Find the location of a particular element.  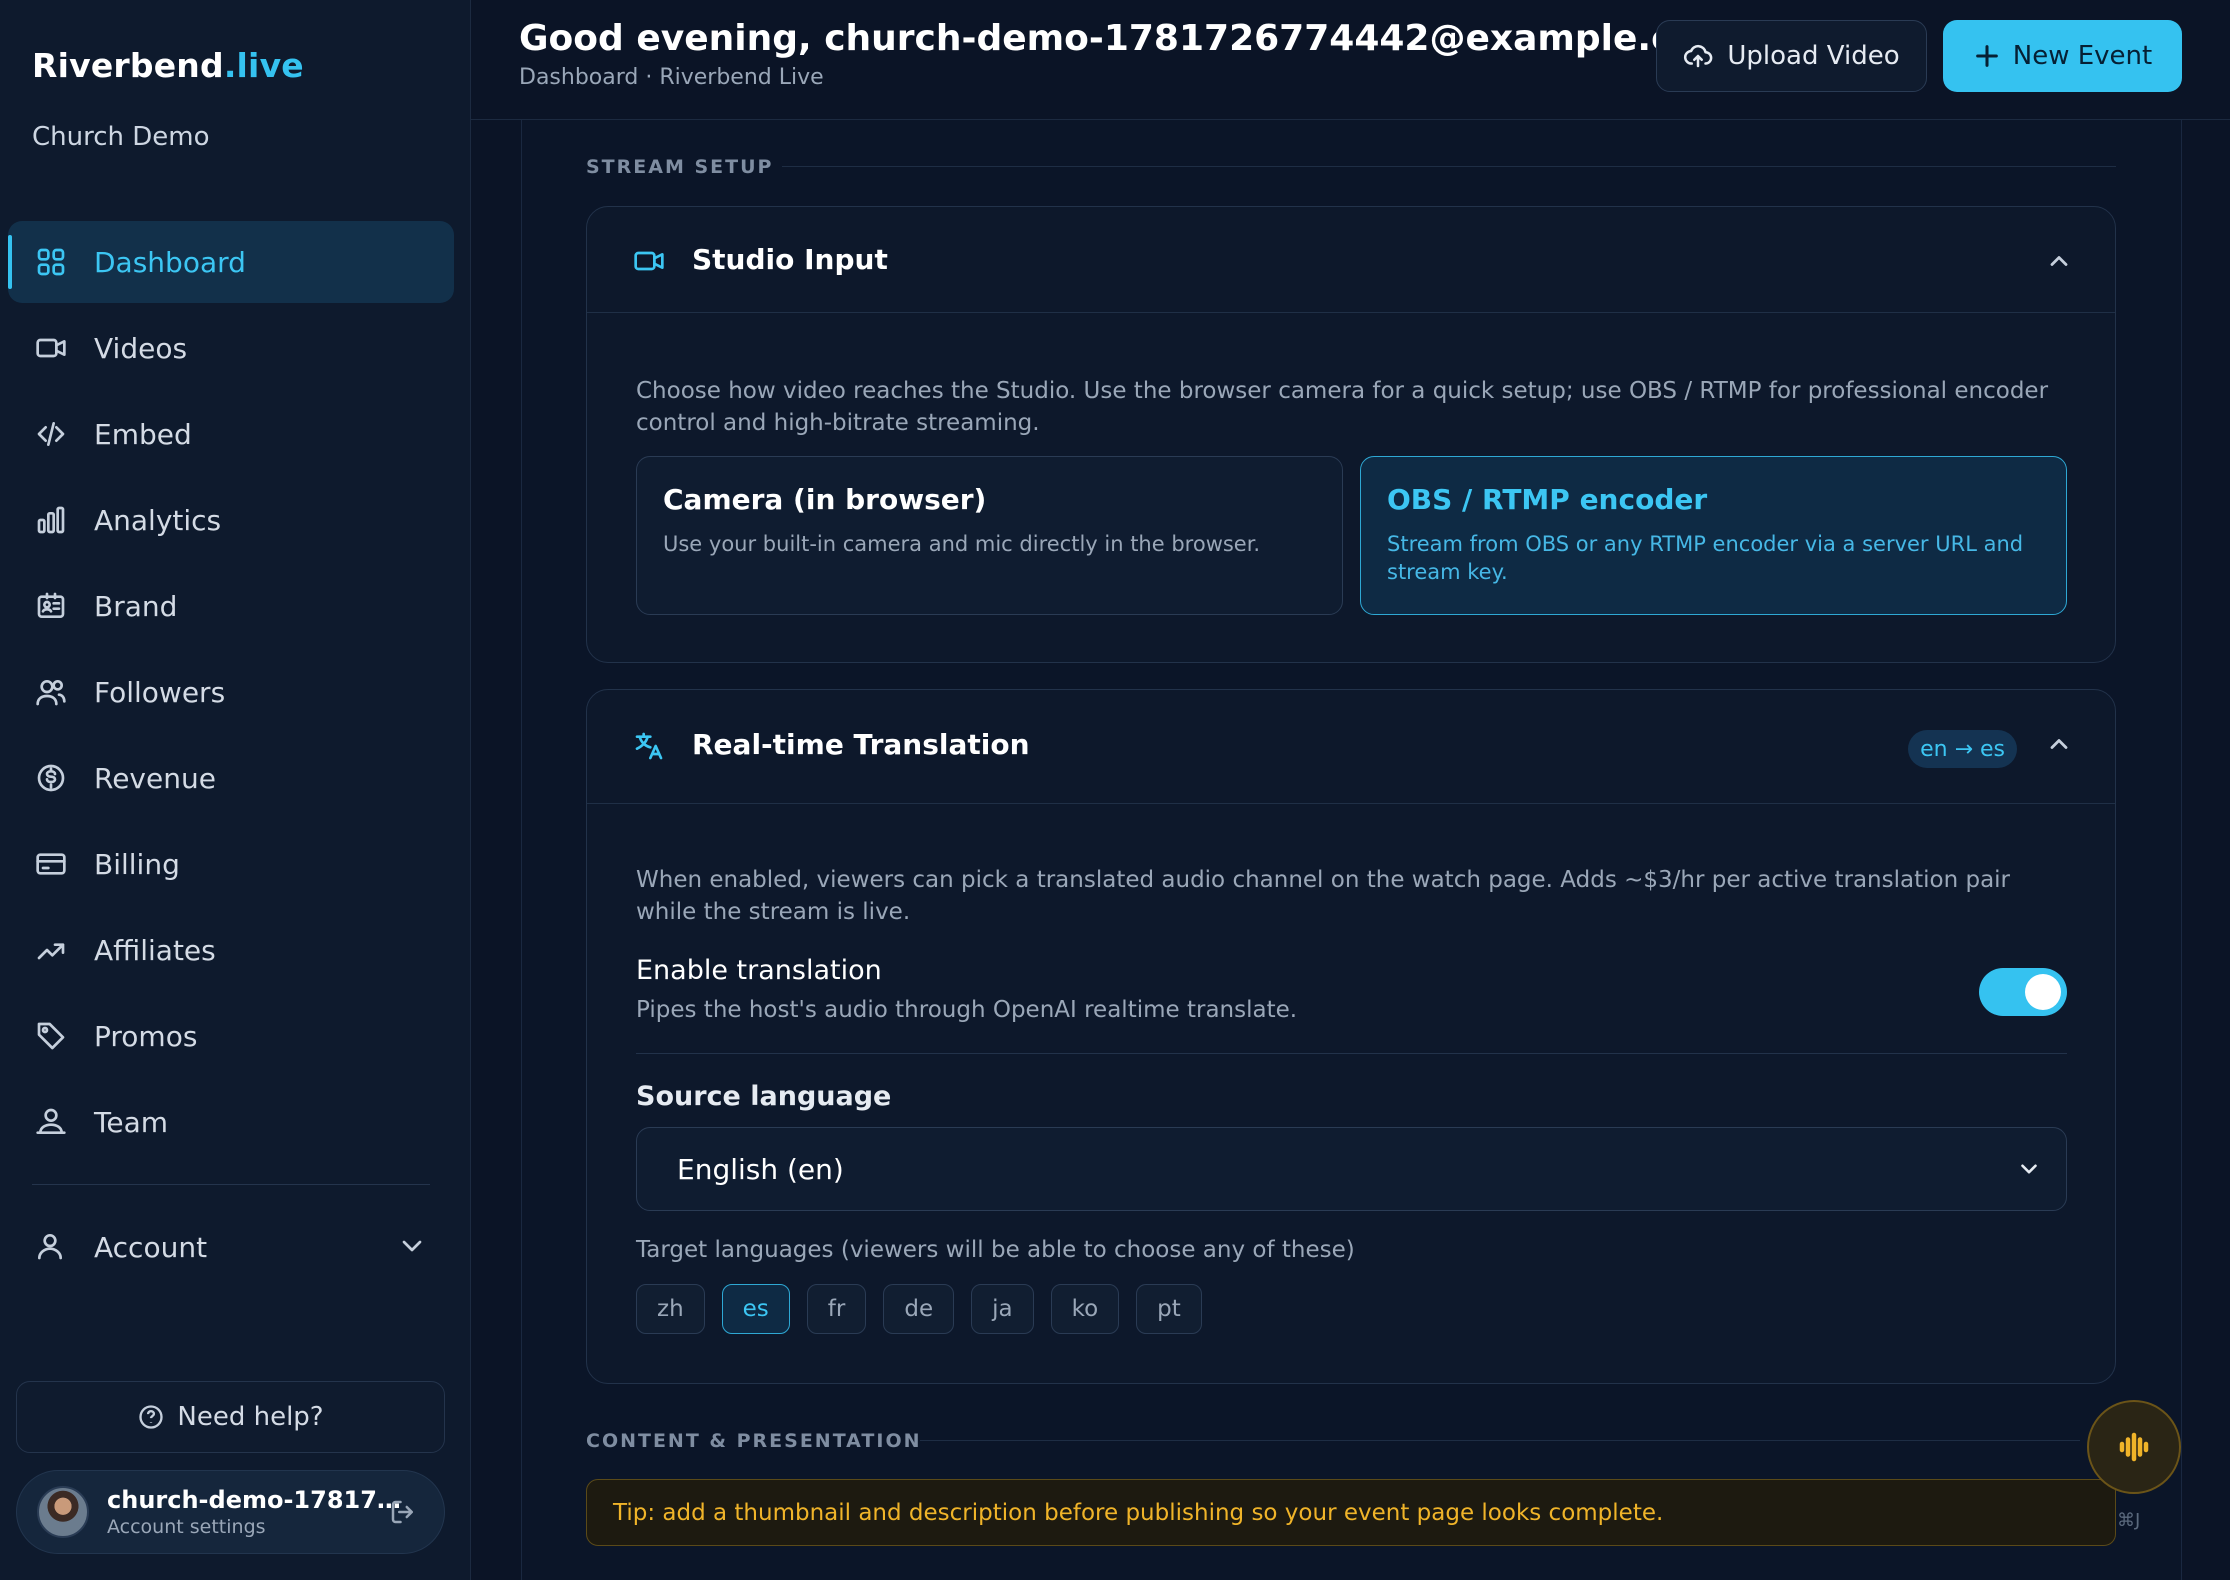

sidebar-item-label: Analytics is located at coordinates (158, 520).